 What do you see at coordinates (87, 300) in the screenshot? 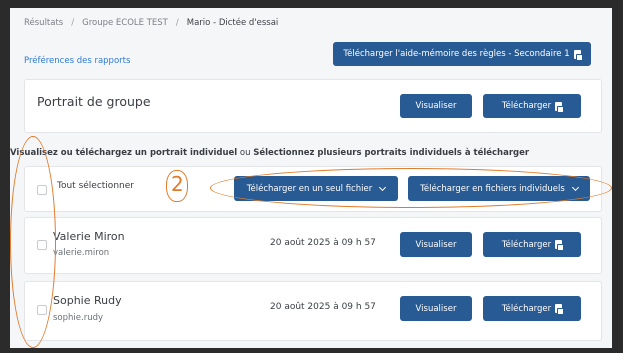
I see `student-name: Sophie Rudy` at bounding box center [87, 300].